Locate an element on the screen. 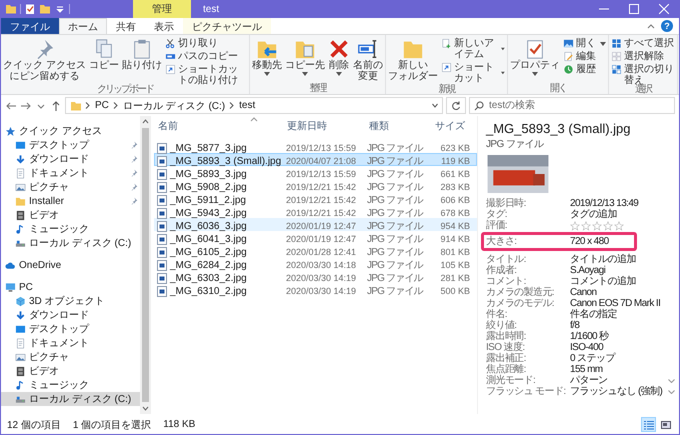 The height and width of the screenshot is (435, 680). forward-button is located at coordinates (26, 106).